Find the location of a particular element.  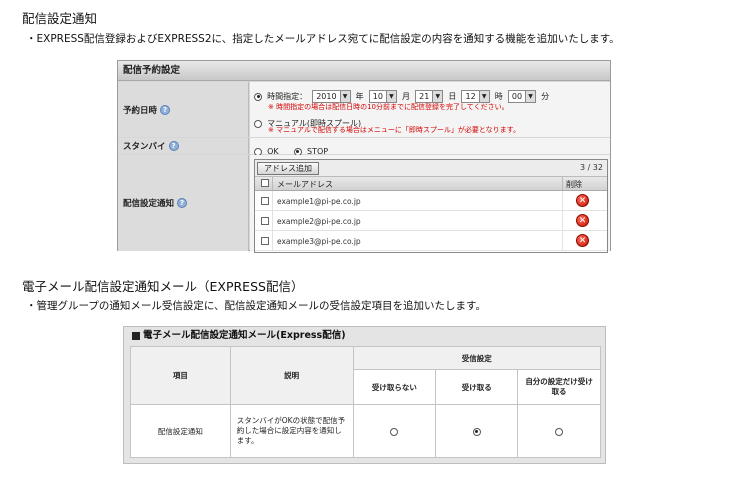

schedule-label: 予約日時 ? is located at coordinates (183, 109).